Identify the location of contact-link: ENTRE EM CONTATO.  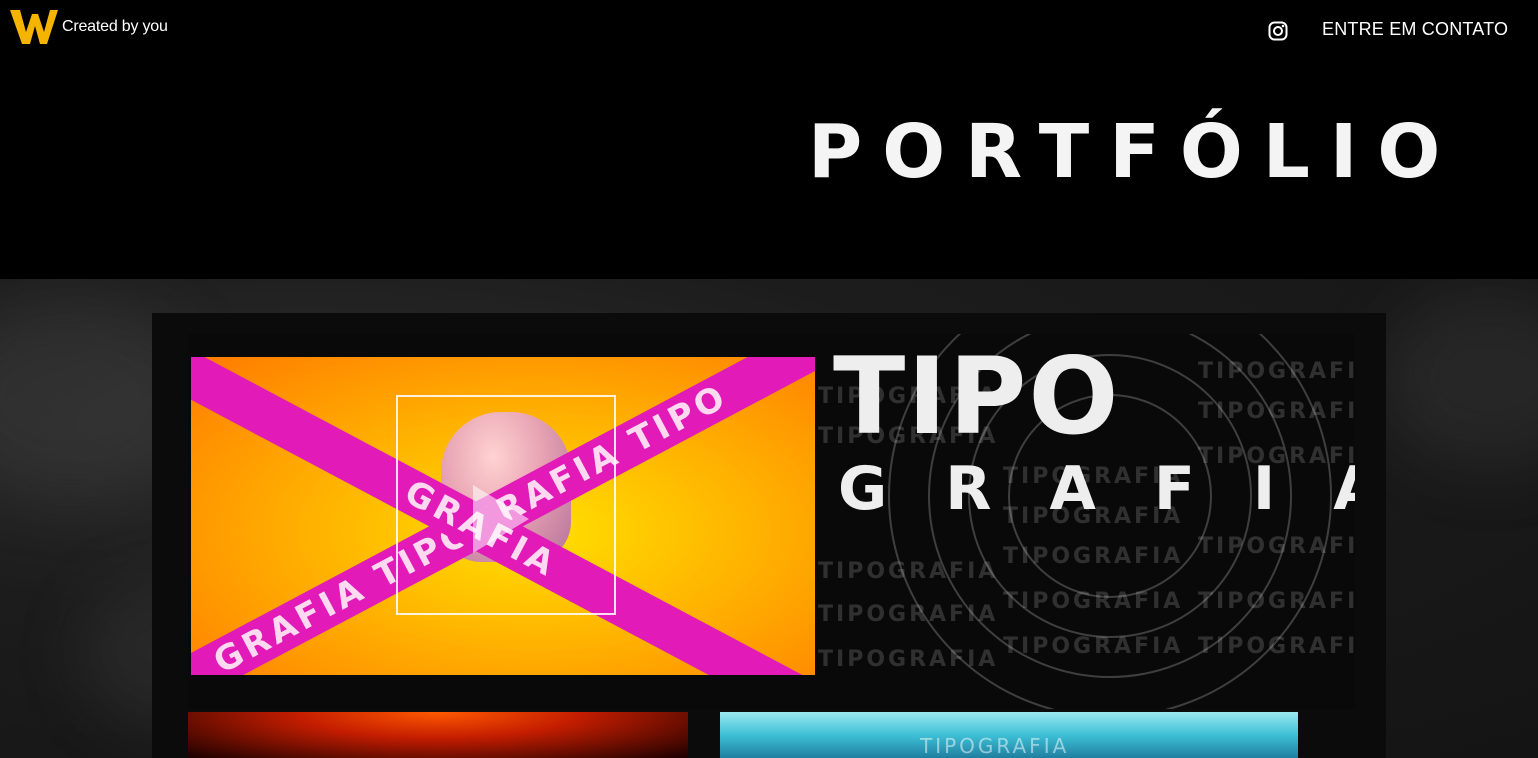
(1415, 29).